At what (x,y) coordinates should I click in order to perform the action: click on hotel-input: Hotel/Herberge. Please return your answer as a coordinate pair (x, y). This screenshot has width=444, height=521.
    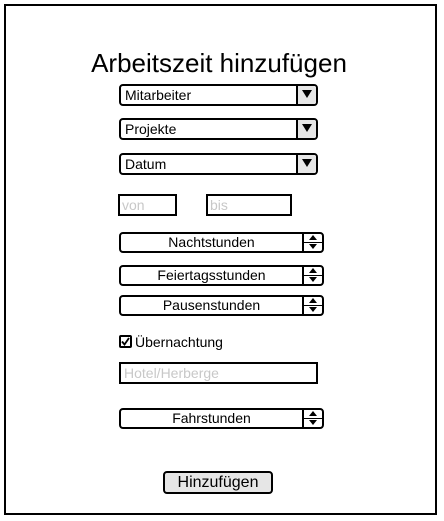
    Looking at the image, I should click on (218, 373).